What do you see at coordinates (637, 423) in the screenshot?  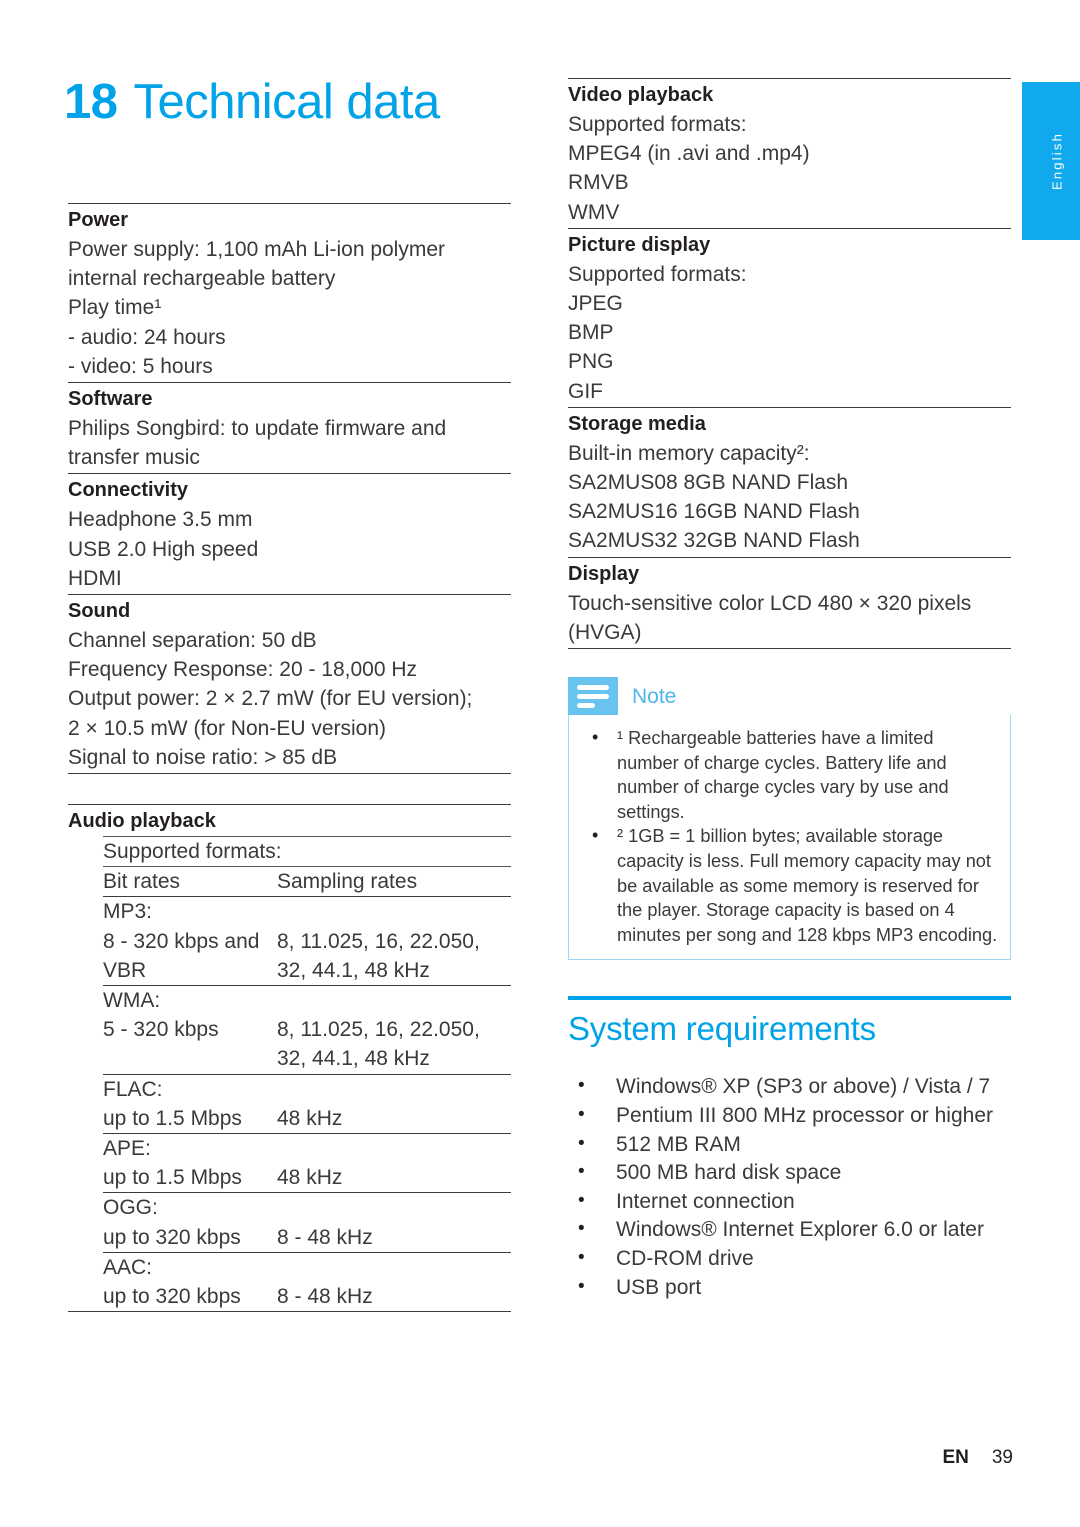 I see `section-heading-storage-media: Storage media` at bounding box center [637, 423].